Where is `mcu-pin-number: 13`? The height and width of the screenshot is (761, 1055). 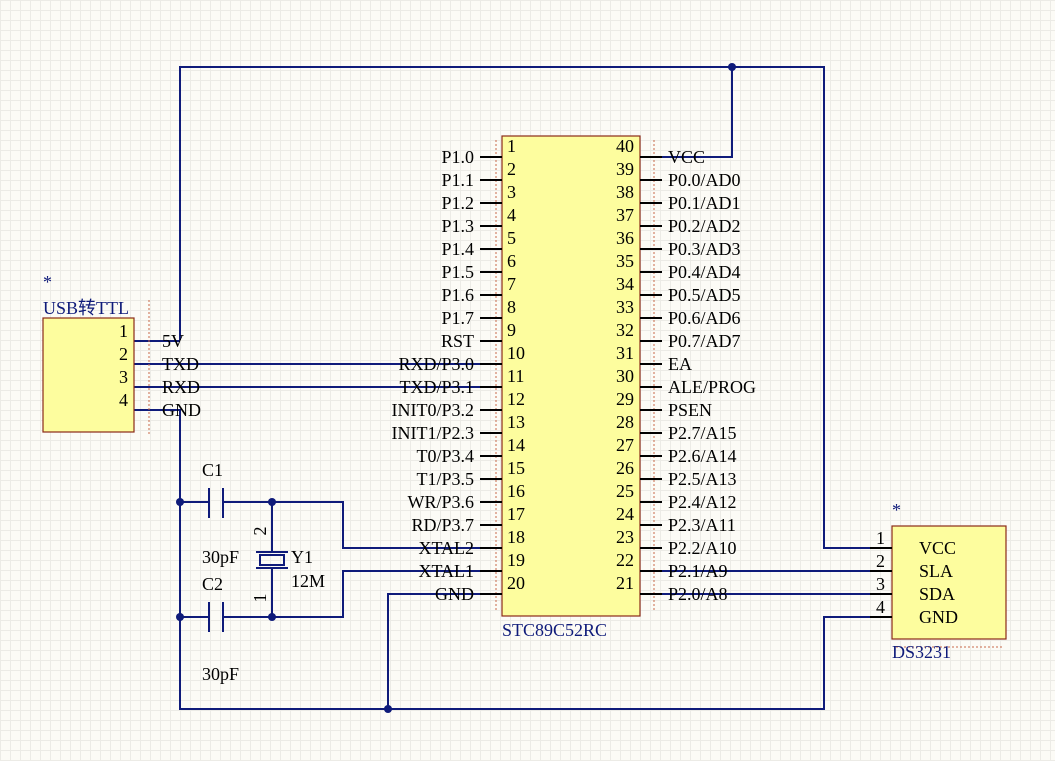
mcu-pin-number: 13 is located at coordinates (516, 422).